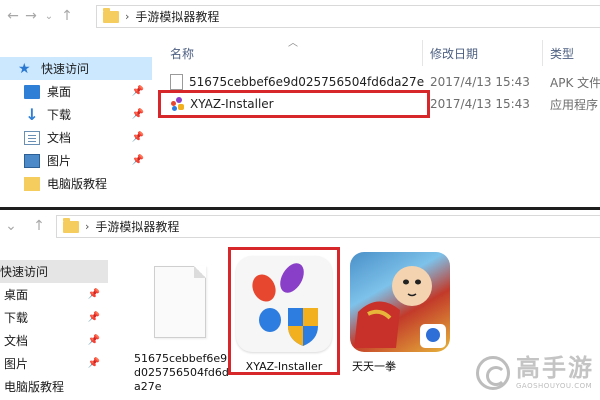  Describe the element at coordinates (13, 16) in the screenshot. I see `back-arrow-icon: ←` at that location.